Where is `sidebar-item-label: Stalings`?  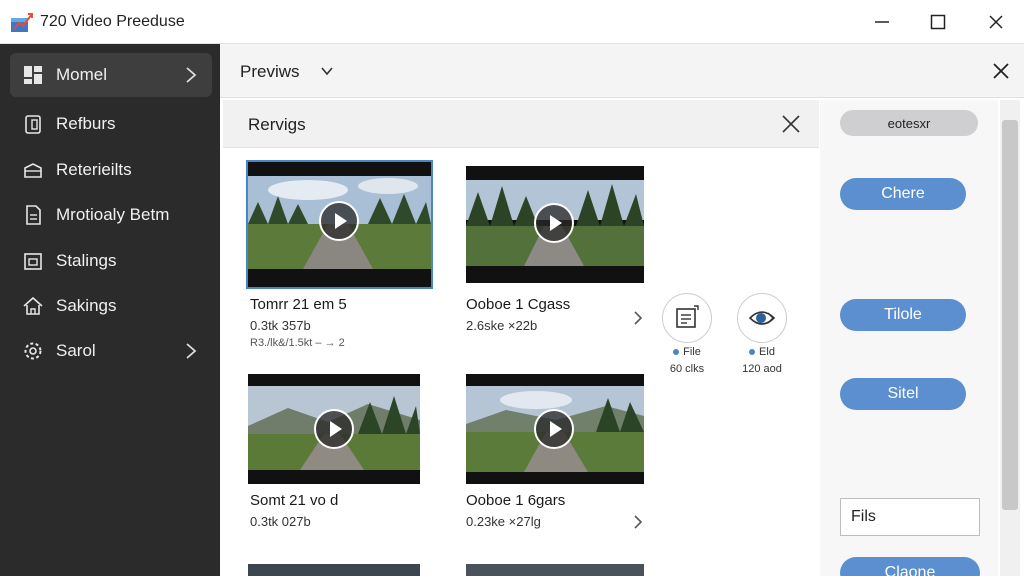
sidebar-item-label: Stalings is located at coordinates (86, 260).